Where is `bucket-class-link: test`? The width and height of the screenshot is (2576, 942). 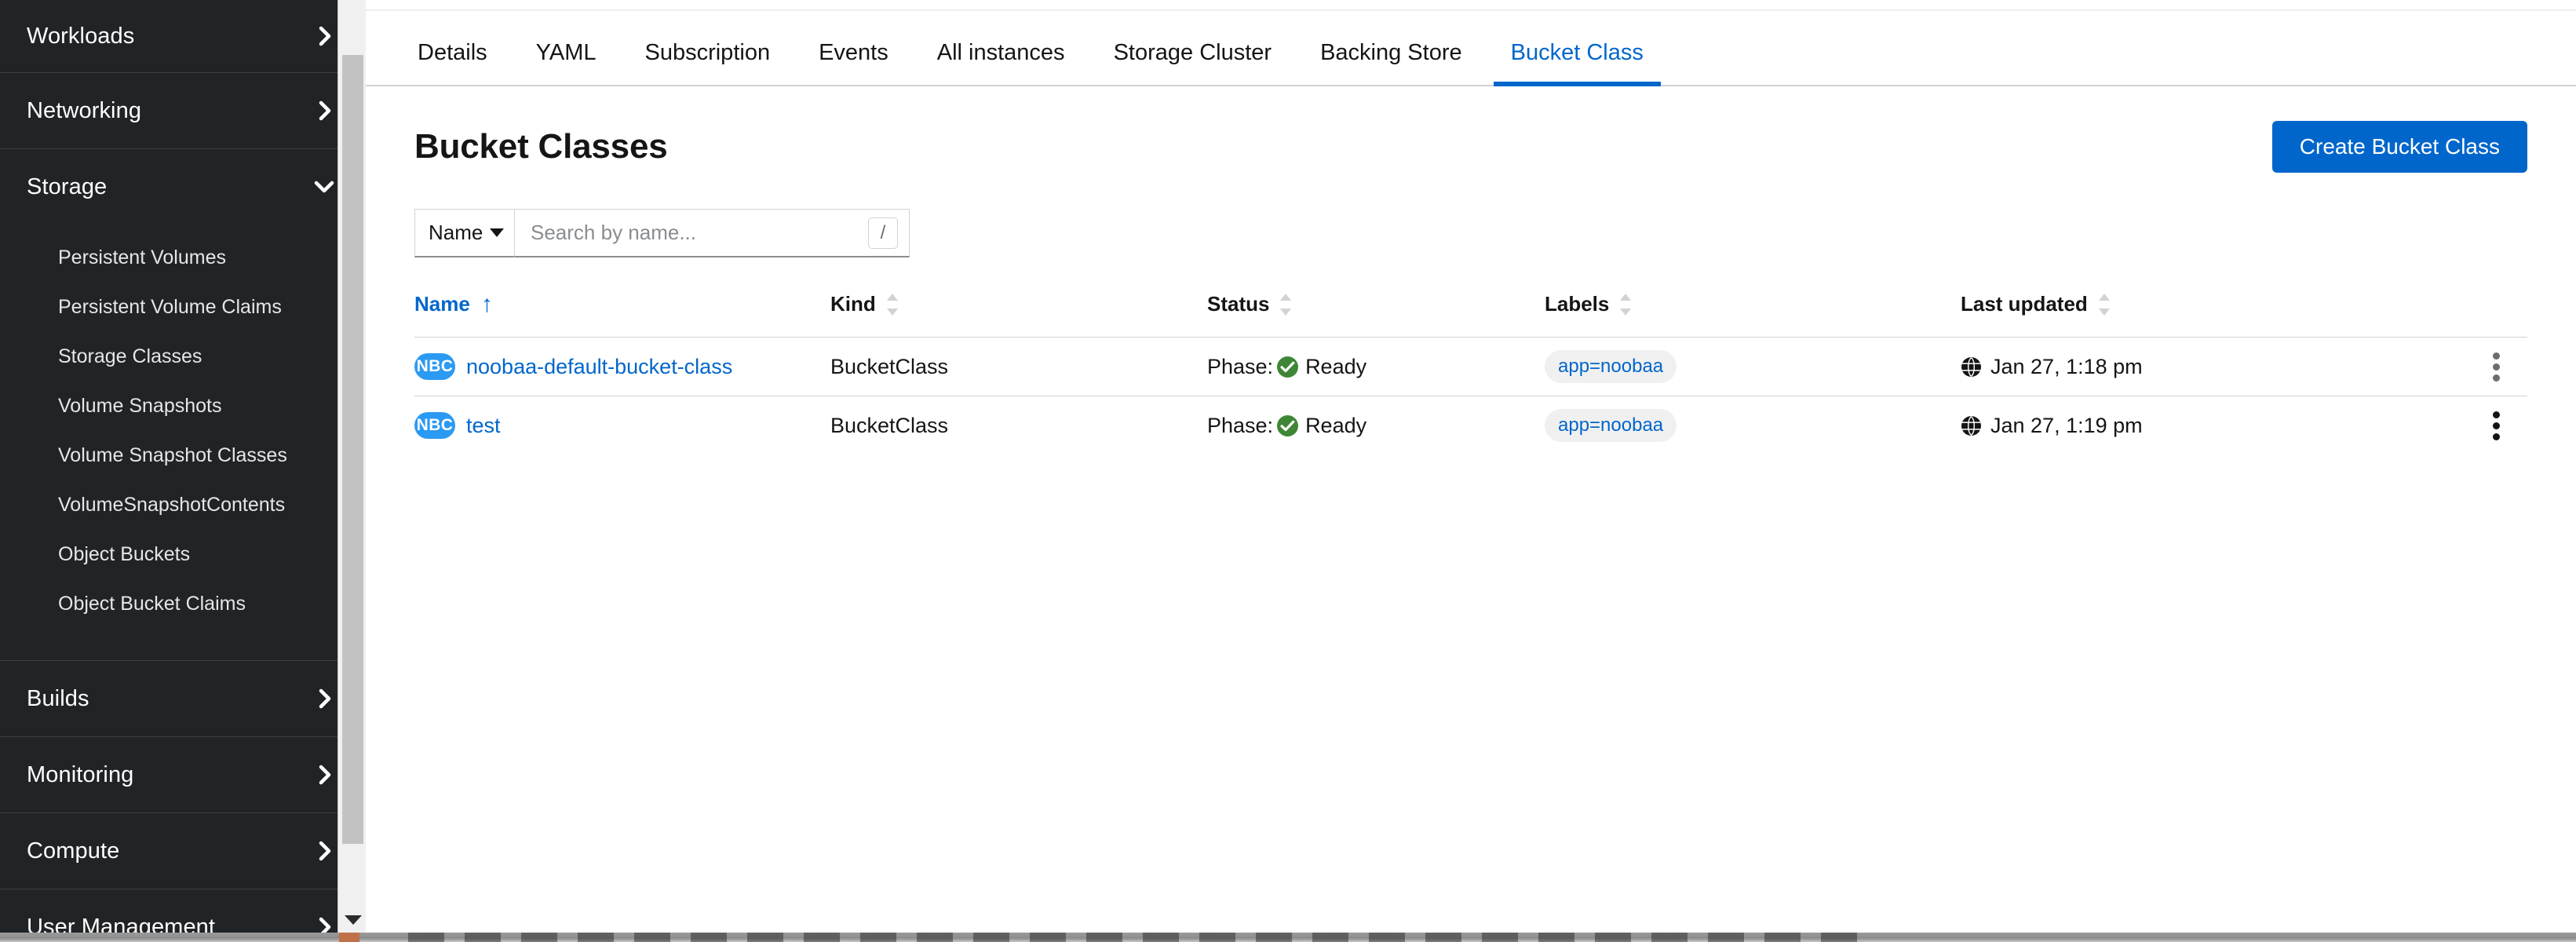 bucket-class-link: test is located at coordinates (484, 426).